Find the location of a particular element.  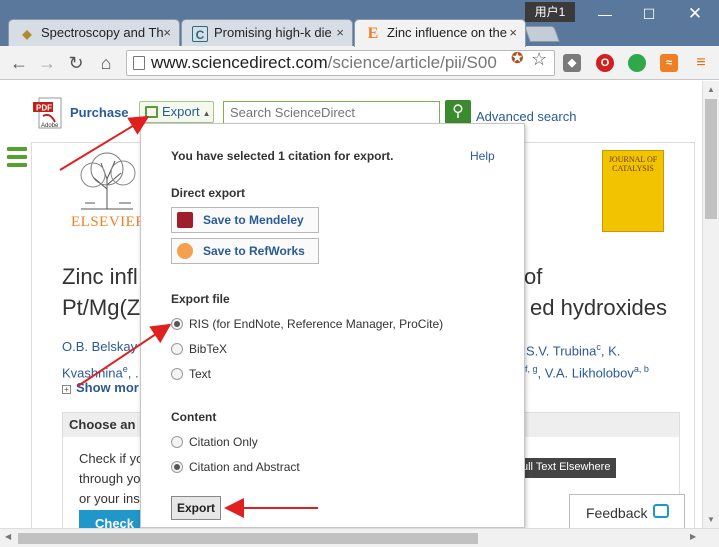

radio-citation-only: Citation Only is located at coordinates (214, 442).